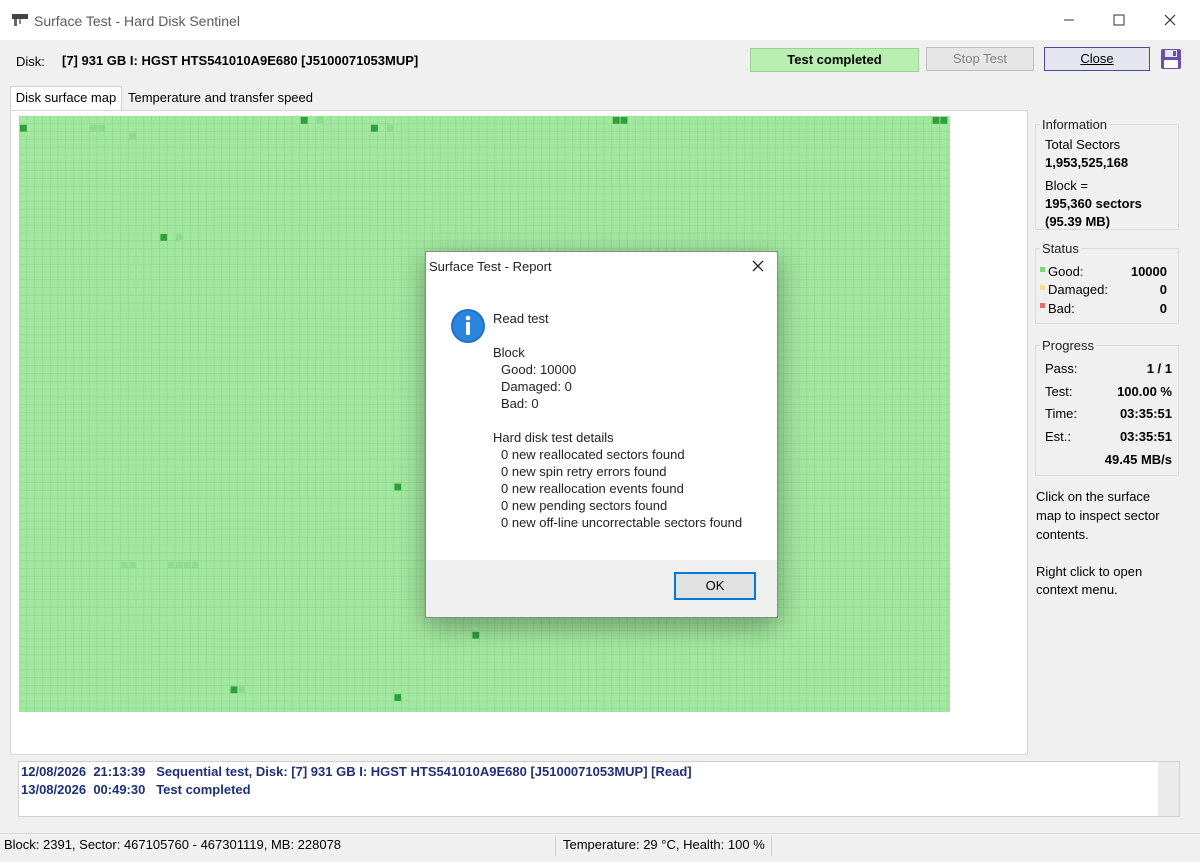 The image size is (1200, 862). Describe the element at coordinates (1062, 534) in the screenshot. I see `click-hint-line-3: contents.` at that location.